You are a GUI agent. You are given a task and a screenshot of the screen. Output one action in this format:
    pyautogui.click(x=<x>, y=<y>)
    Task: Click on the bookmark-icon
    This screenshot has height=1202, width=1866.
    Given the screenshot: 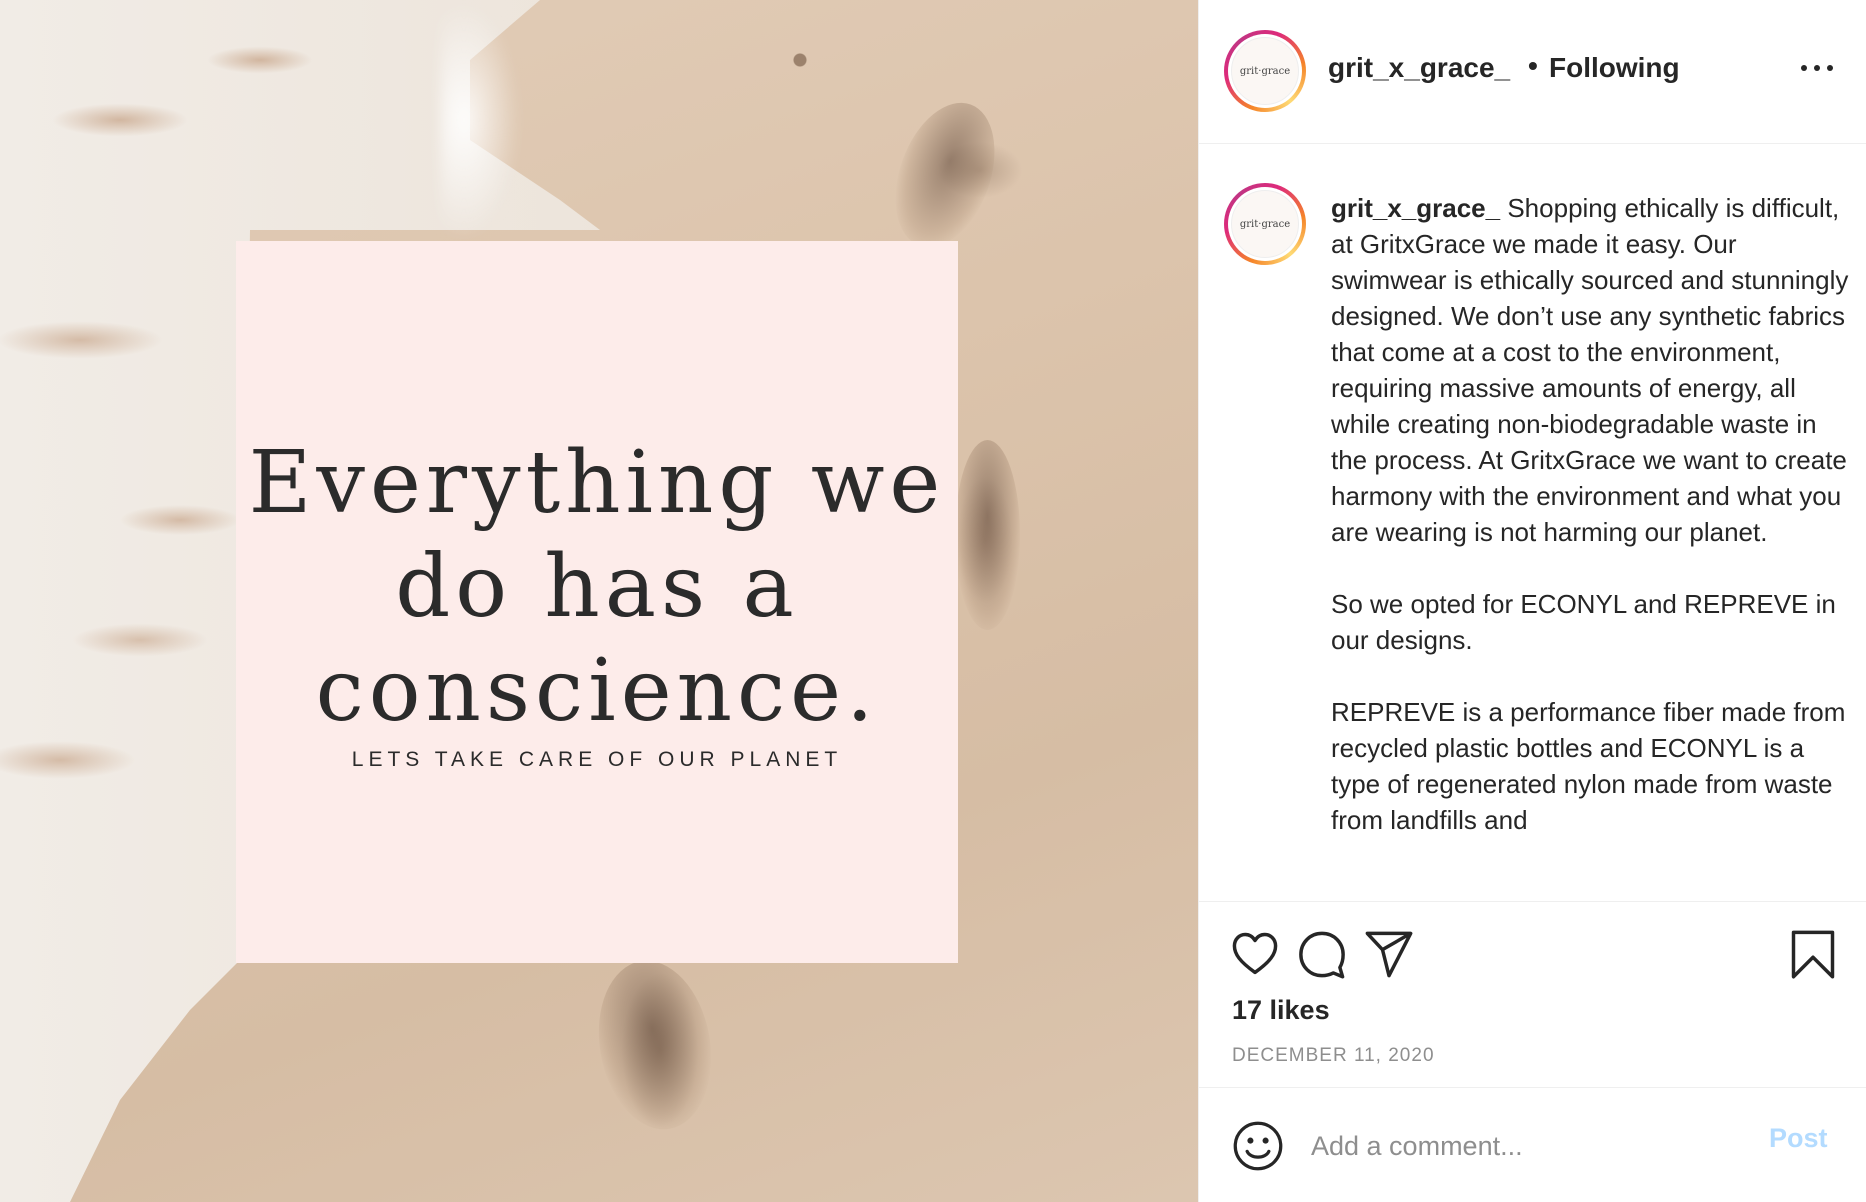 What is the action you would take?
    pyautogui.click(x=1813, y=954)
    